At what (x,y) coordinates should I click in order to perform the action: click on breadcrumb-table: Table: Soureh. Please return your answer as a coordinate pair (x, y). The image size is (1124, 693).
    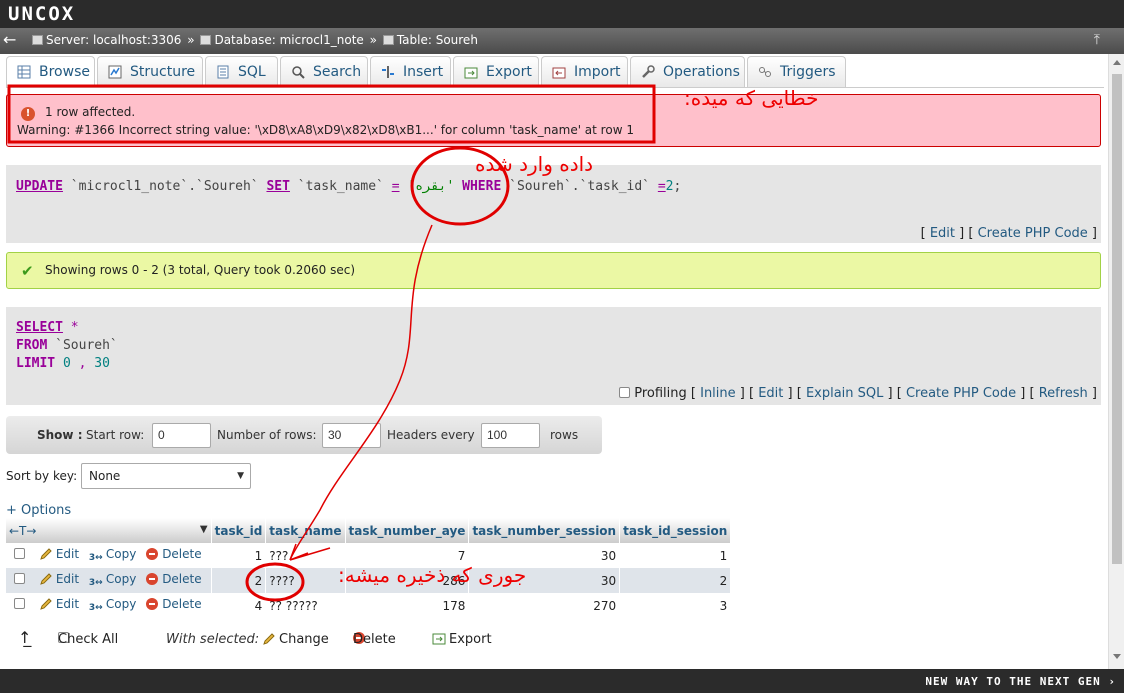
    Looking at the image, I should click on (437, 40).